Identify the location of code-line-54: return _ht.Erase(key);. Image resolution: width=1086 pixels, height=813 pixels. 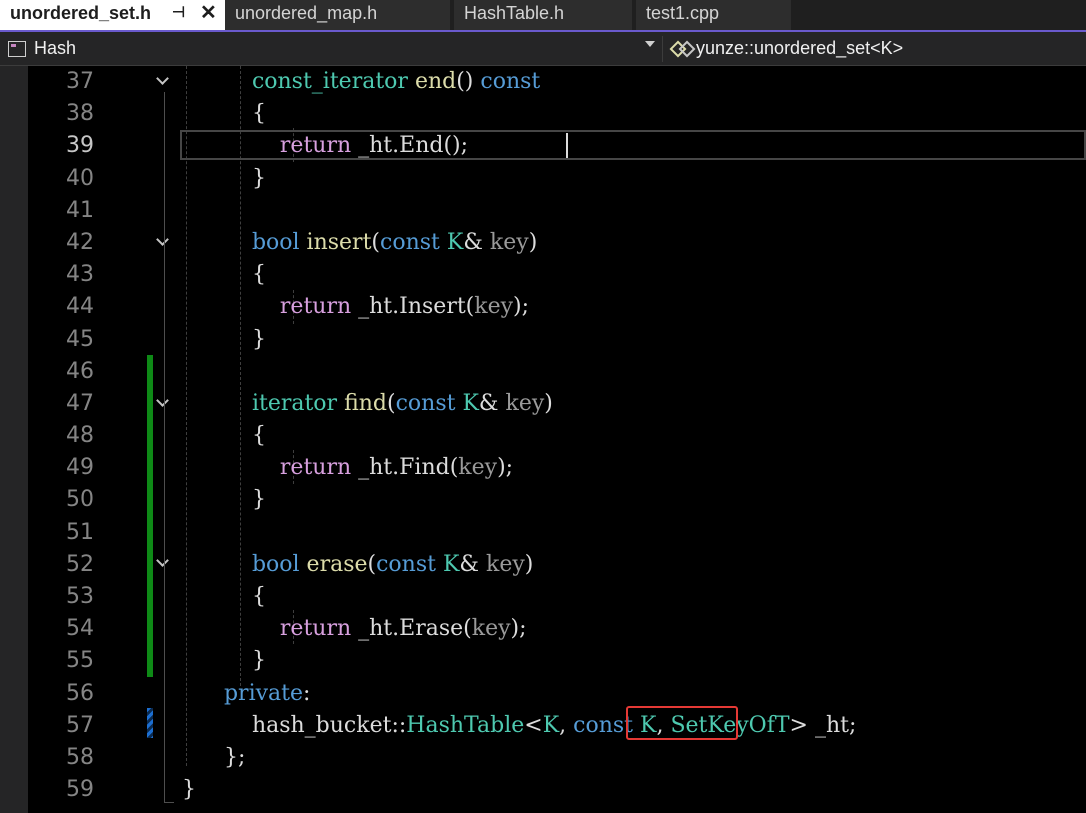
(403, 629).